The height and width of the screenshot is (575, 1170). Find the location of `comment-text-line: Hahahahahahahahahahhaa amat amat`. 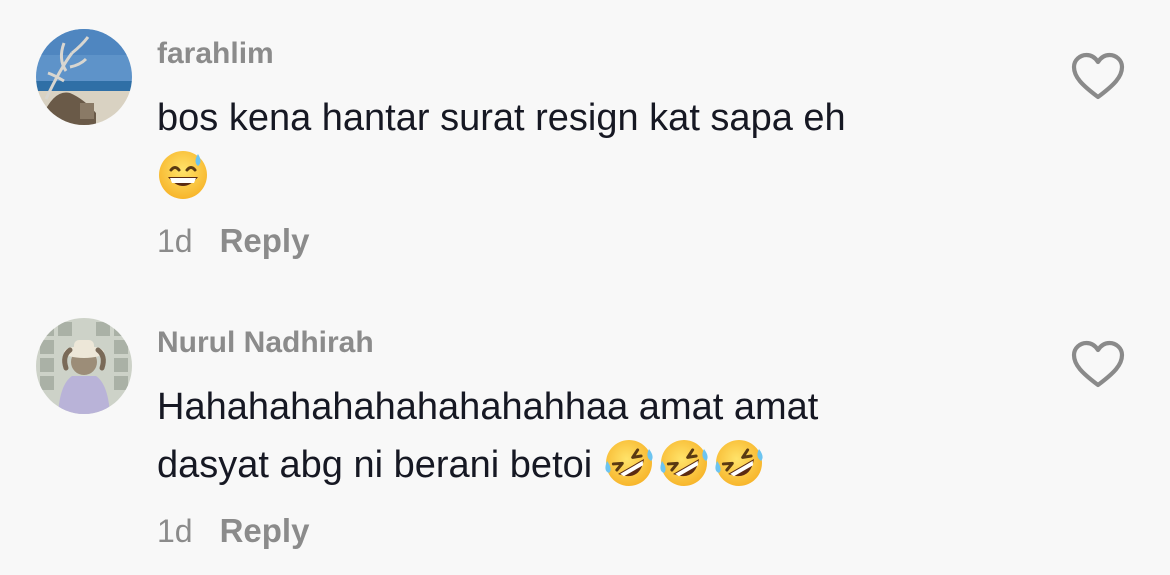

comment-text-line: Hahahahahahahahahahhaa amat amat is located at coordinates (488, 407).